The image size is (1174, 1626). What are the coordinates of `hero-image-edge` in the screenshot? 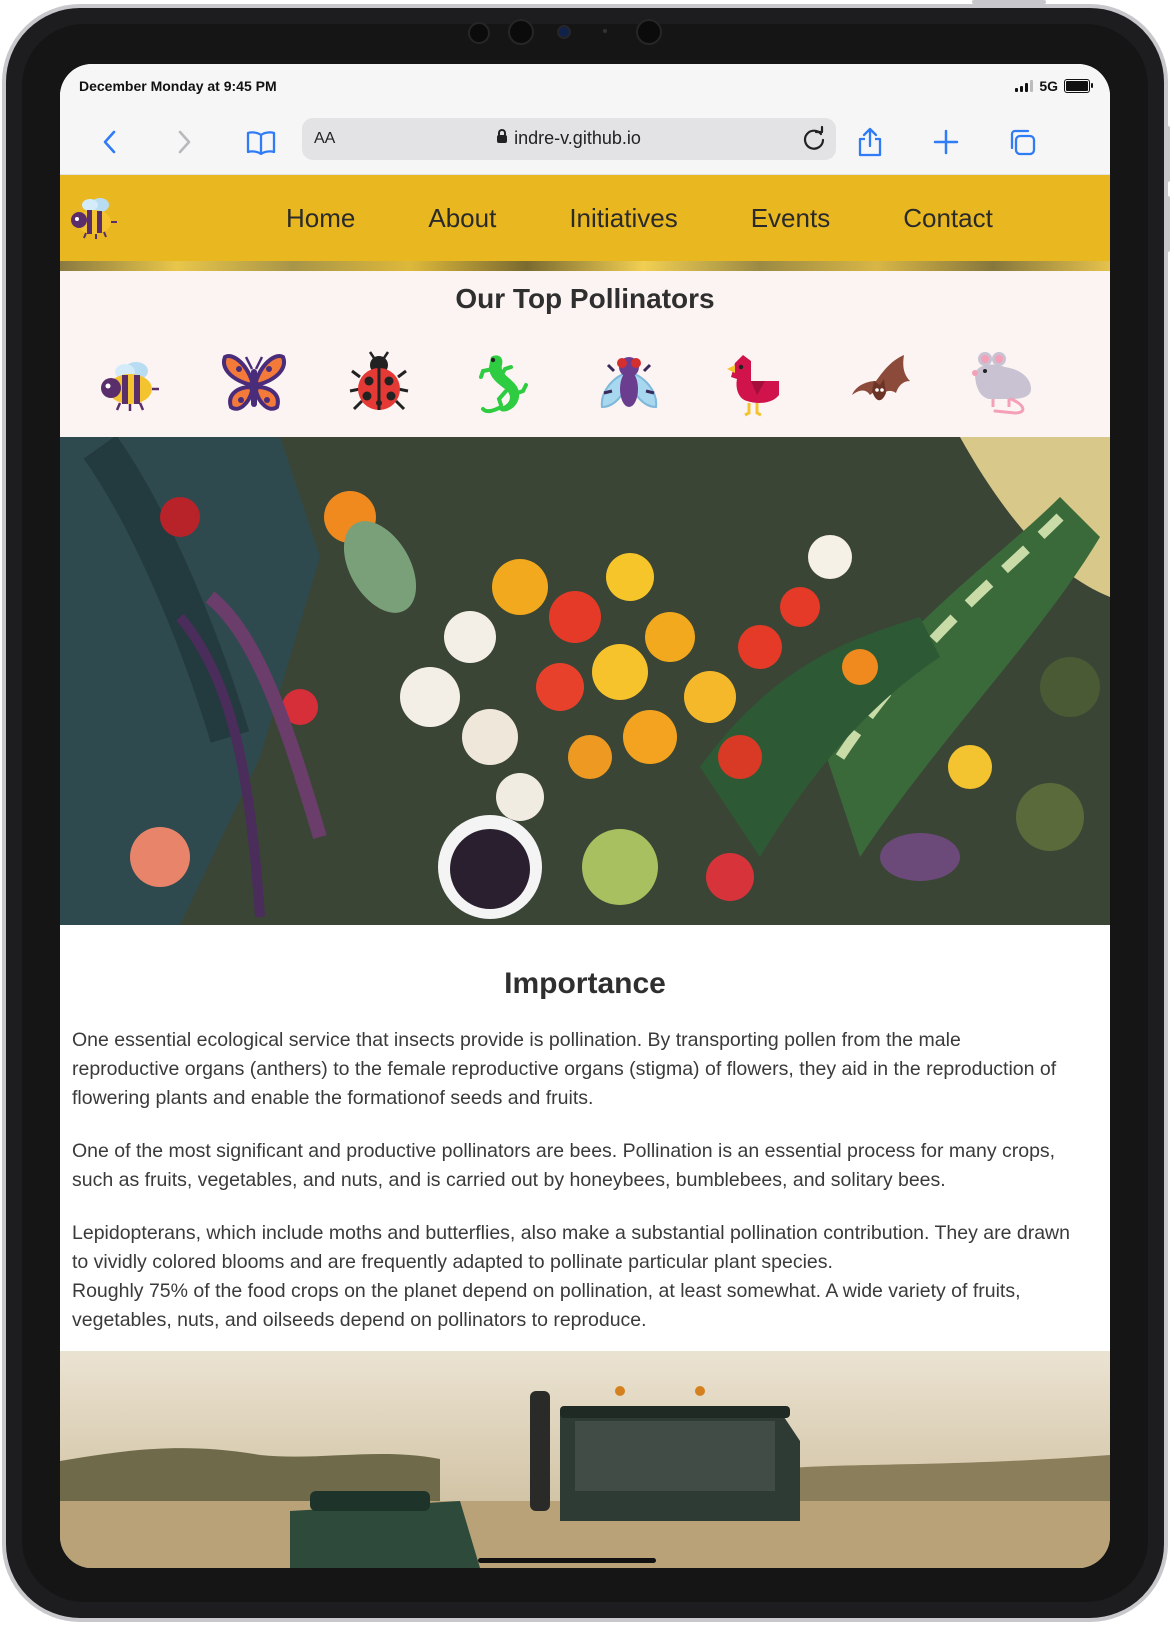 It's located at (585, 266).